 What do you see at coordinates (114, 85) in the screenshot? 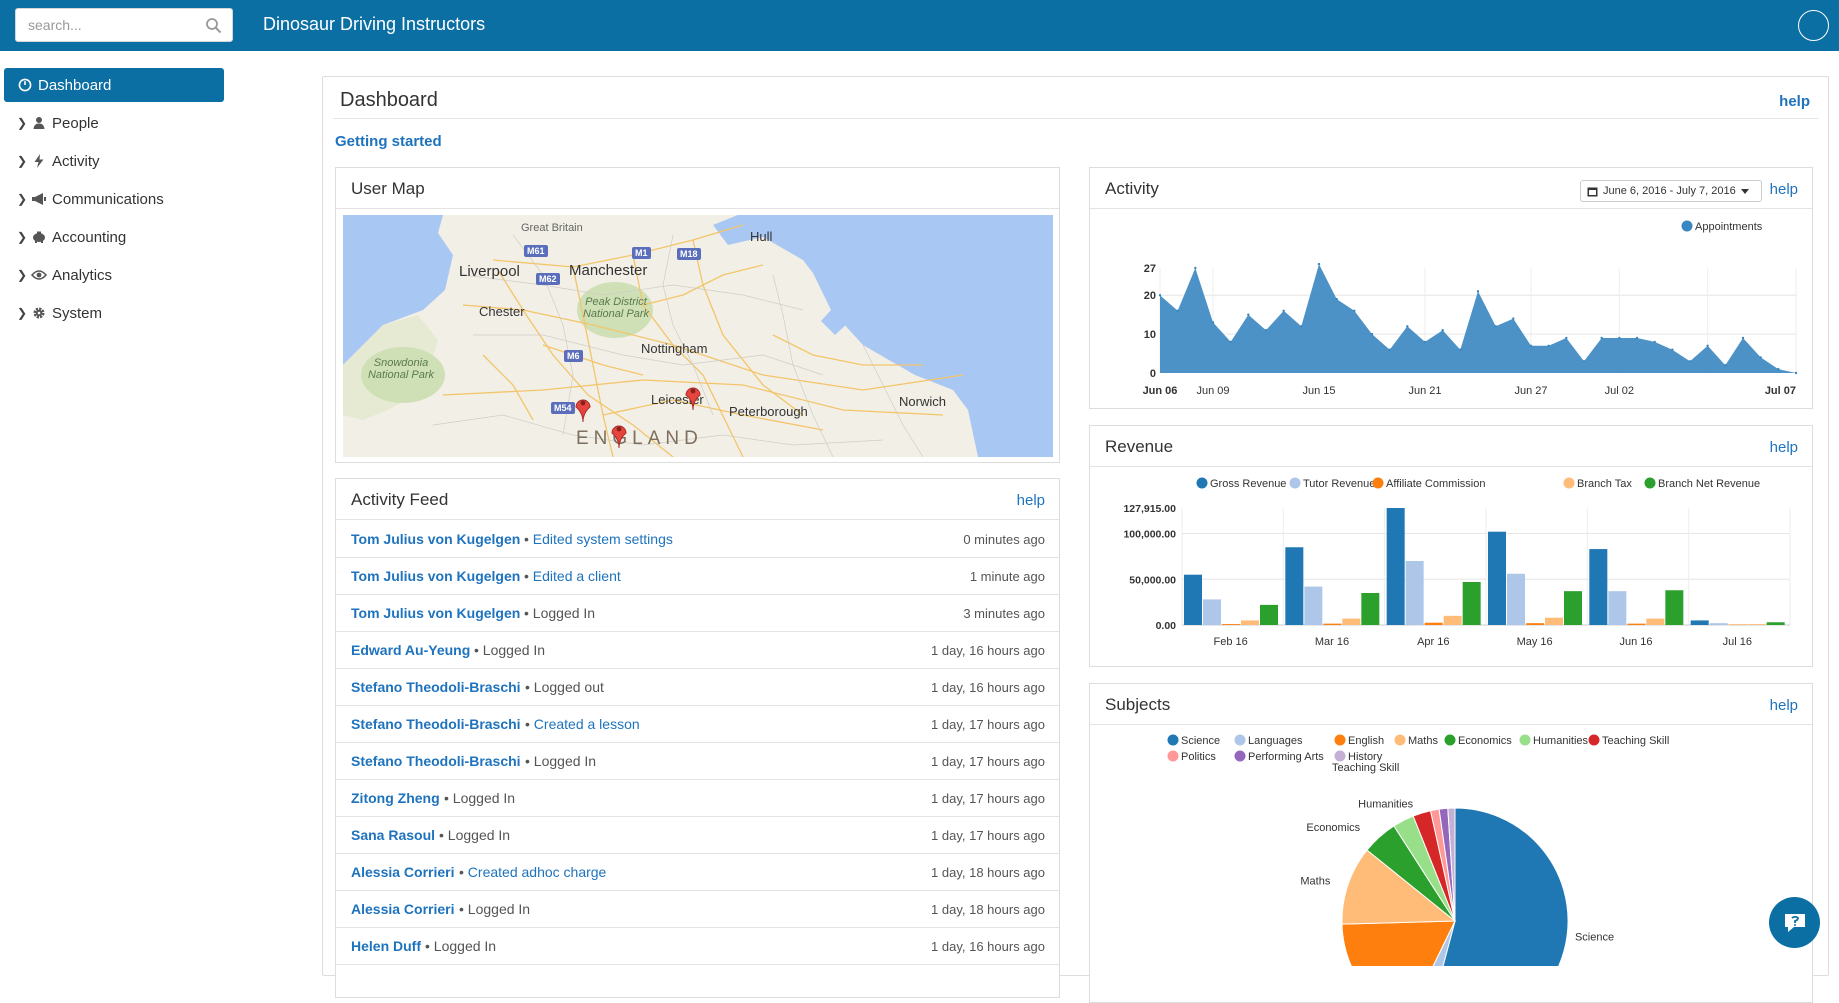
I see `sidebar-item-dashboard: Dashboard` at bounding box center [114, 85].